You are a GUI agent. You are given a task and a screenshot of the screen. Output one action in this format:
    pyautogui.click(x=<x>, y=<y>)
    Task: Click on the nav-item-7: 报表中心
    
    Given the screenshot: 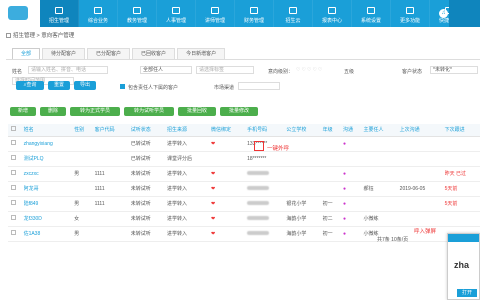 What is the action you would take?
    pyautogui.click(x=332, y=13)
    